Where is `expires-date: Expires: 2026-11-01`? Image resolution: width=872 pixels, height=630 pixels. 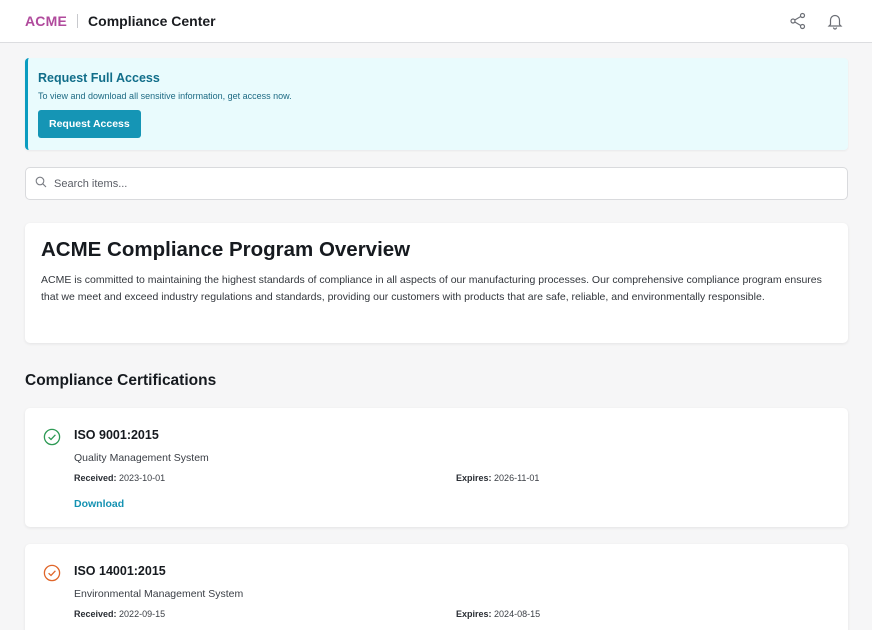 expires-date: Expires: 2026-11-01 is located at coordinates (497, 478).